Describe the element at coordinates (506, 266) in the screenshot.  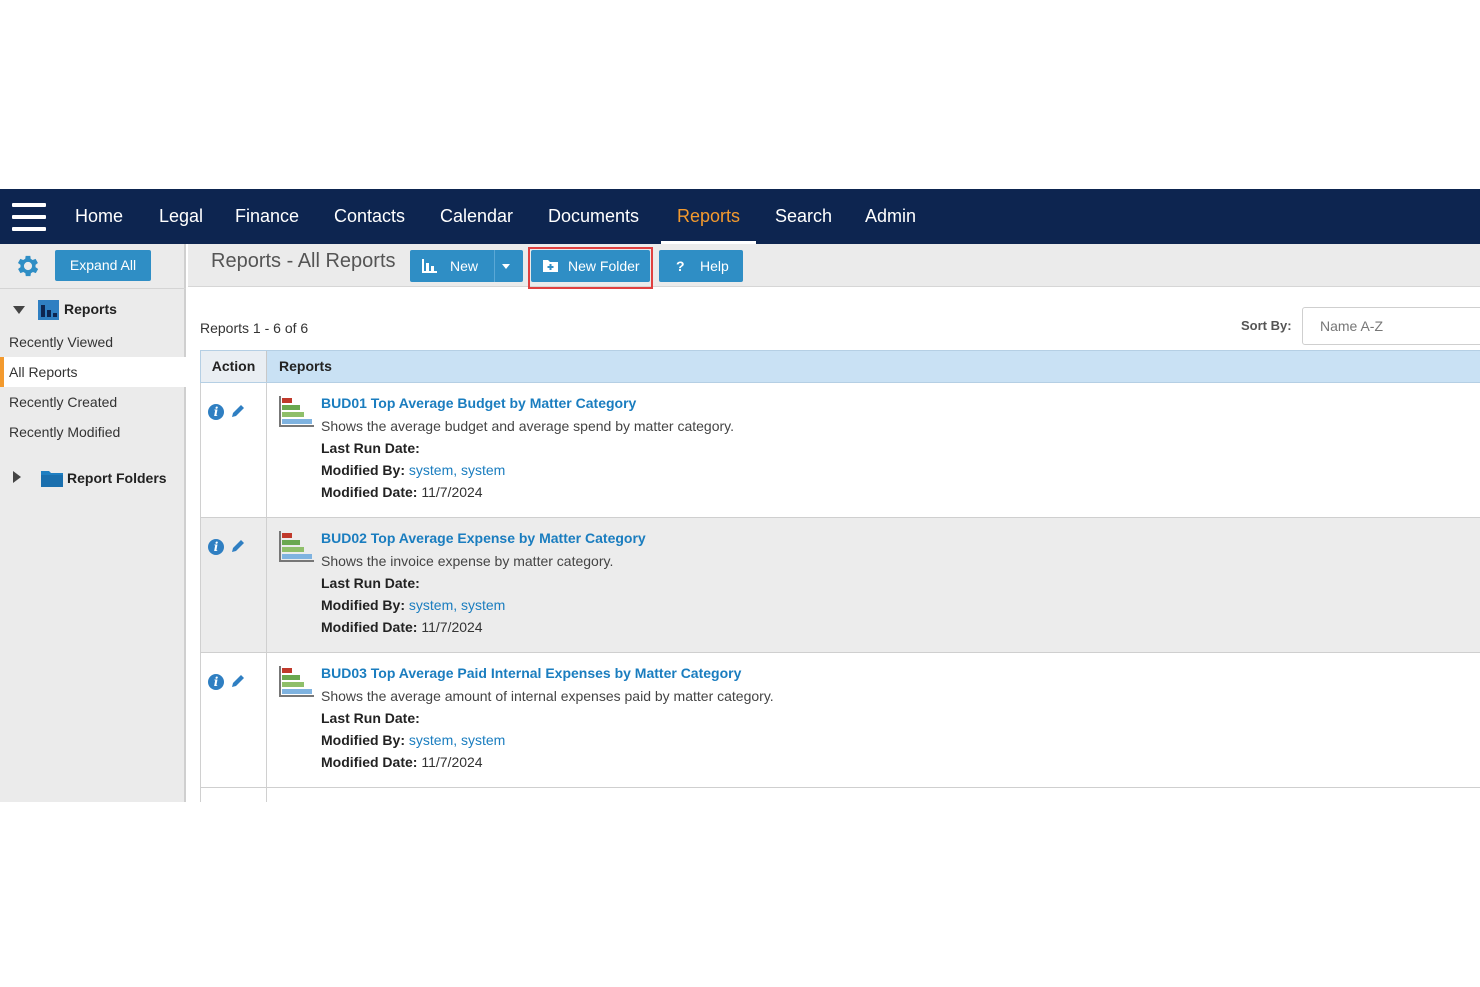
I see `caret-down-icon` at that location.